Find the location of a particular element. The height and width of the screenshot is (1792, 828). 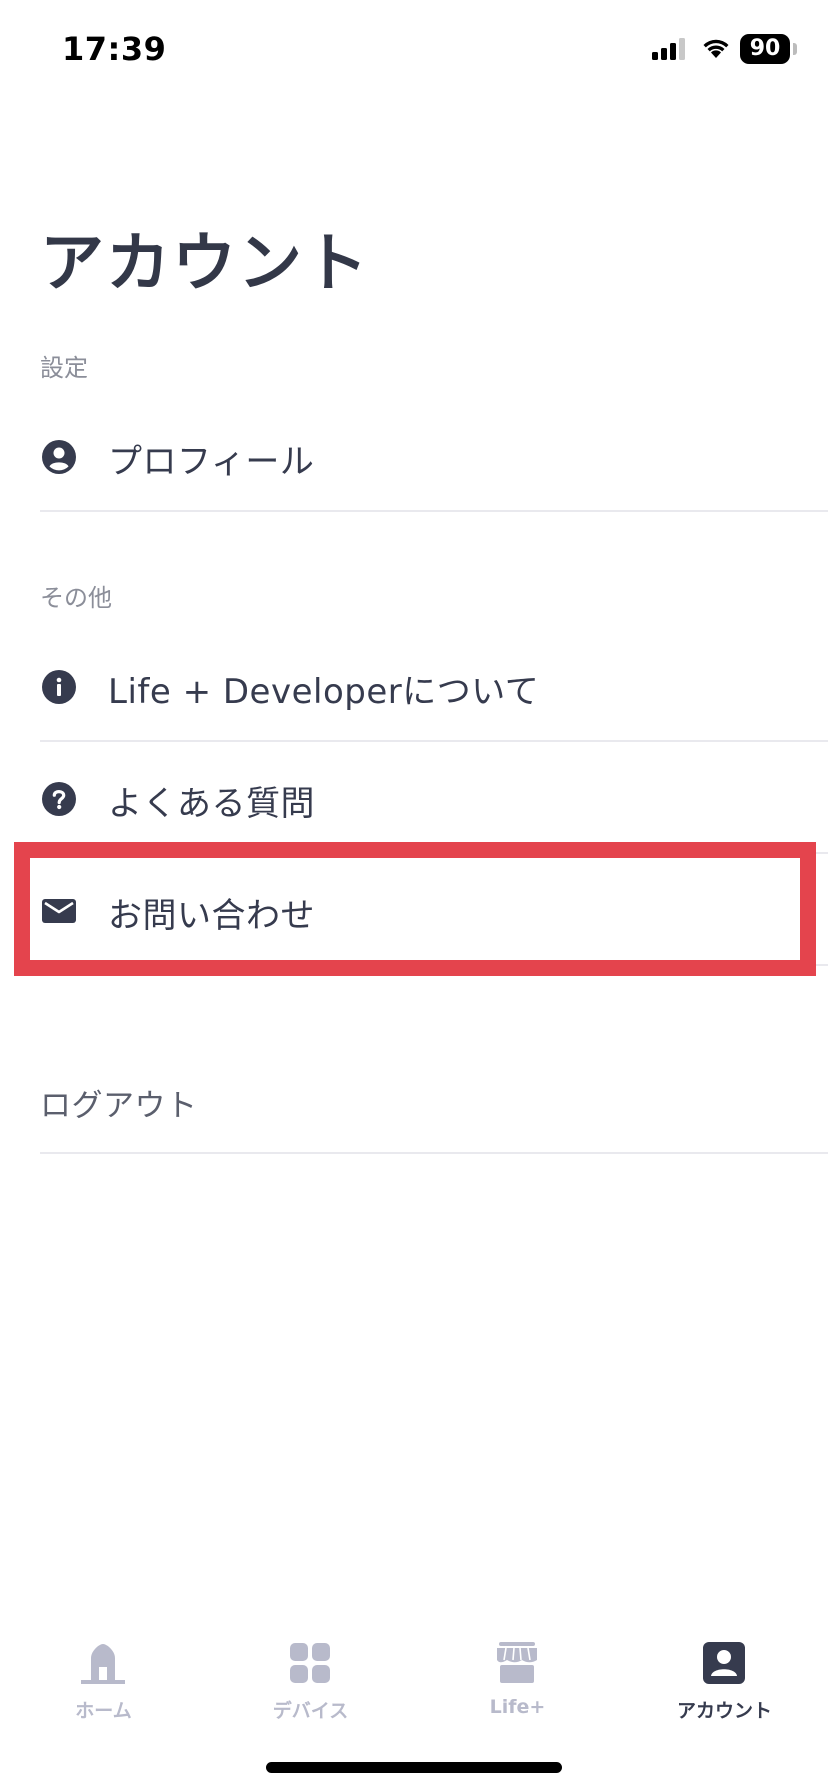

contact-row: お問い合わせ is located at coordinates (434, 910).